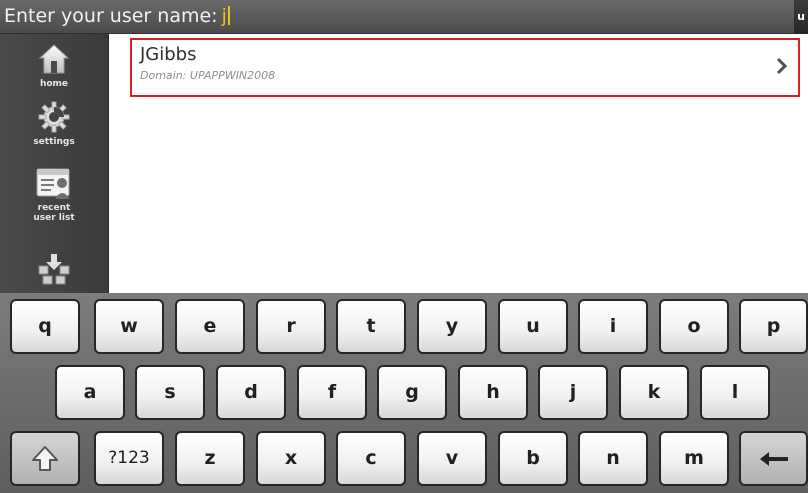 The height and width of the screenshot is (493, 808). What do you see at coordinates (228, 15) in the screenshot?
I see `text-caret` at bounding box center [228, 15].